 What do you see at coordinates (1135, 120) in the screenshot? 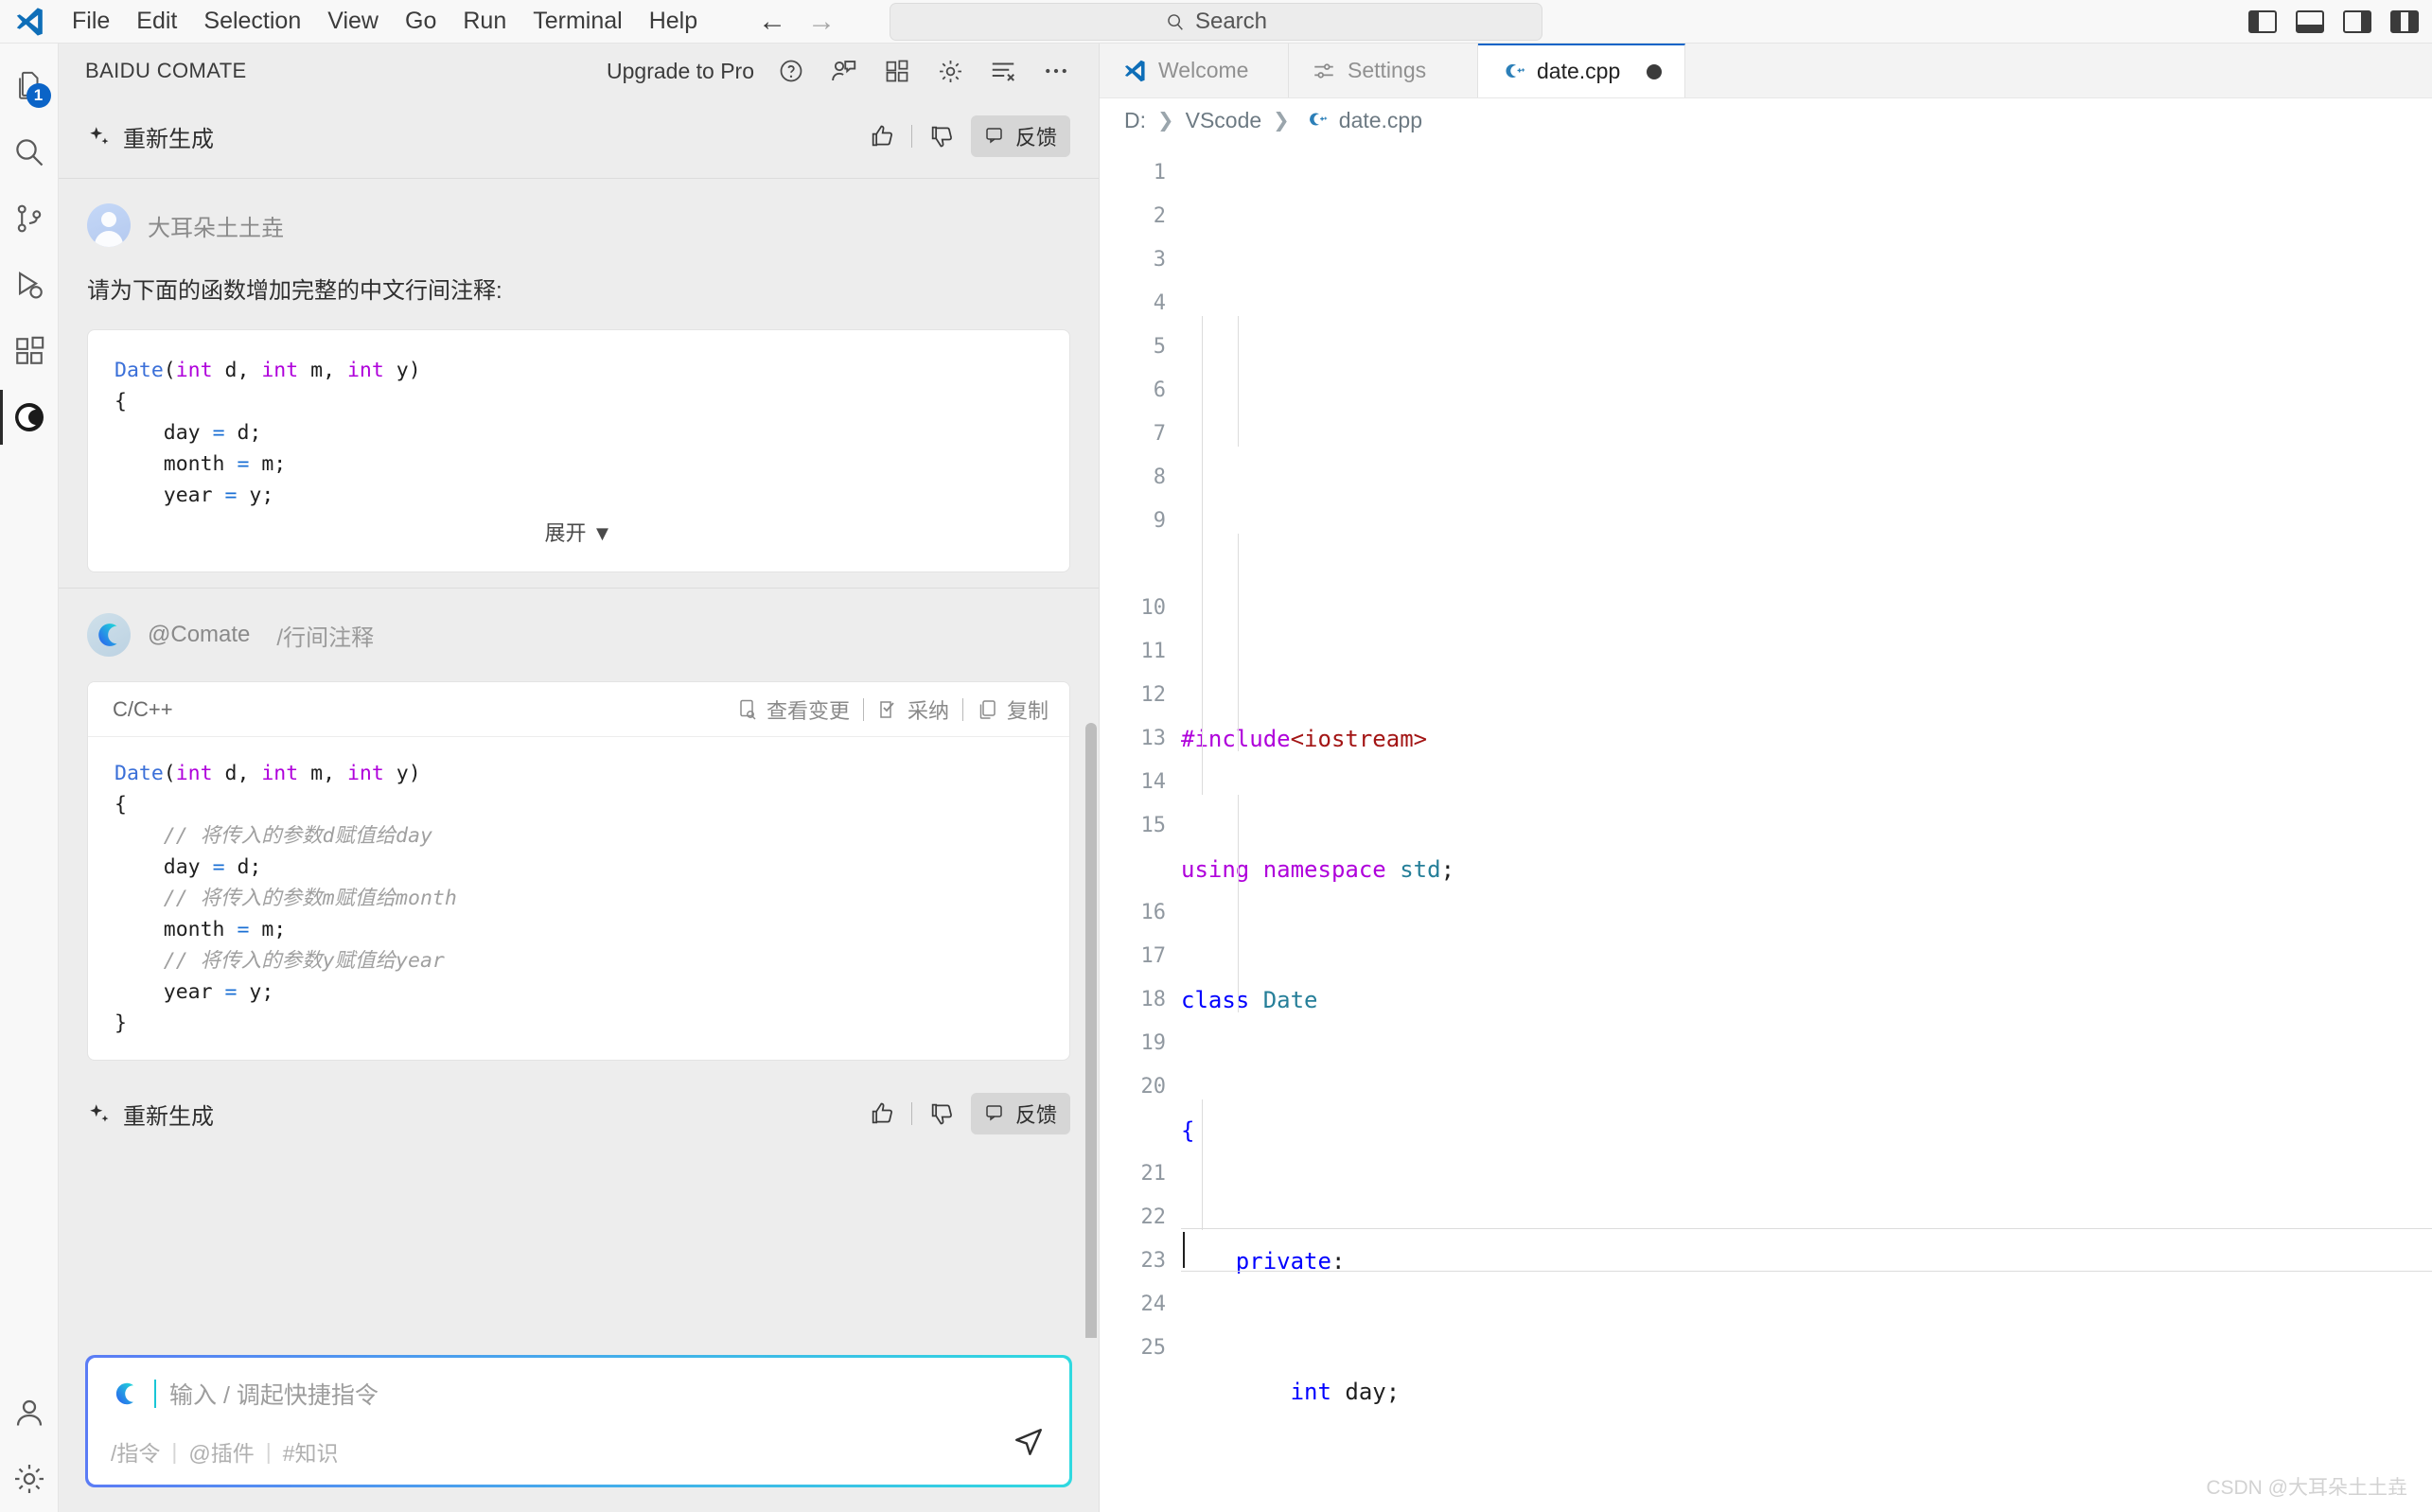
I see `breadcrumb-drive: D:` at bounding box center [1135, 120].